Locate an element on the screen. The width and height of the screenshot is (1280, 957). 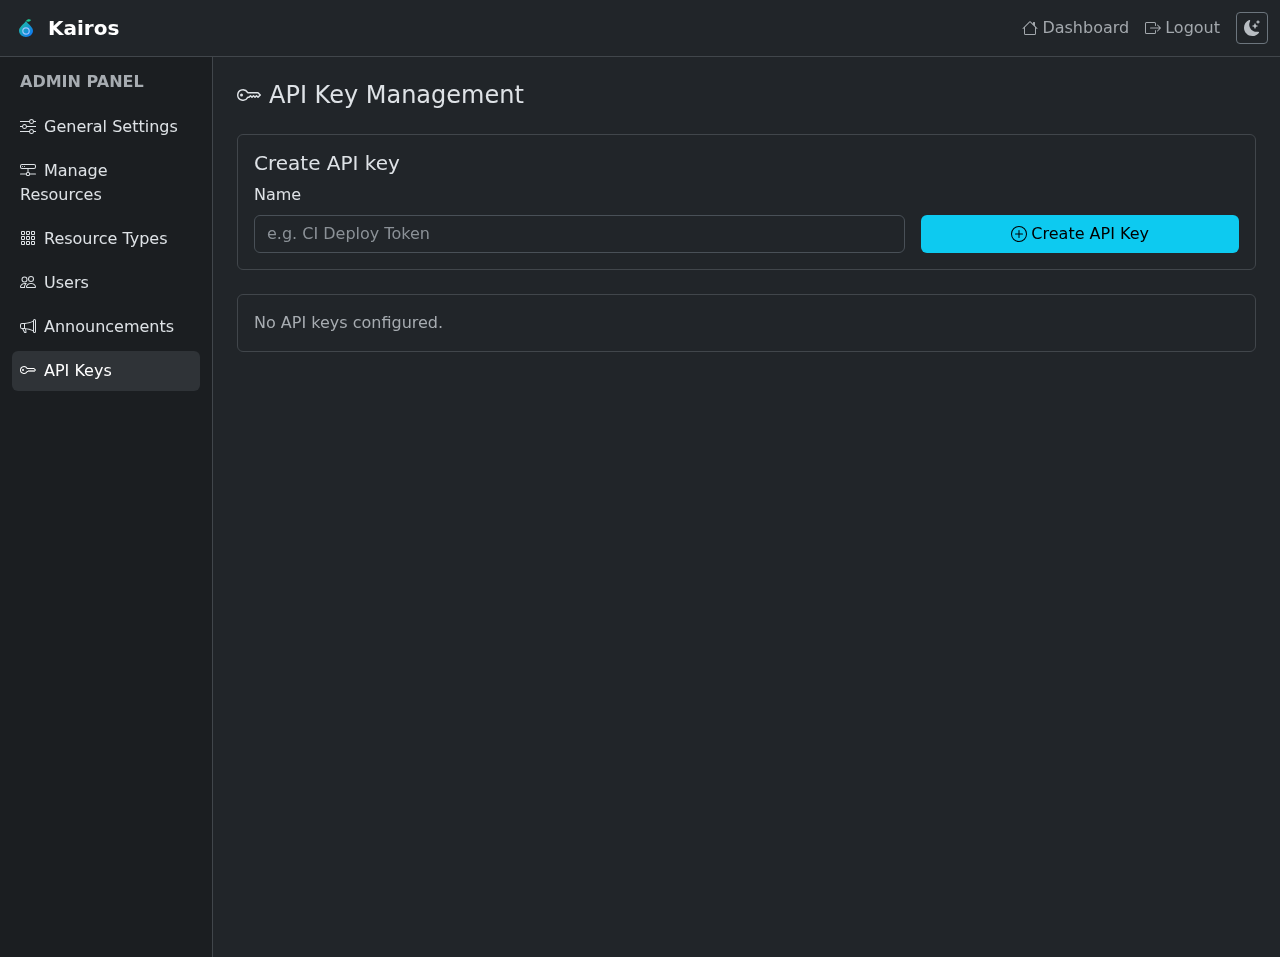
logout-icon is located at coordinates (1153, 28).